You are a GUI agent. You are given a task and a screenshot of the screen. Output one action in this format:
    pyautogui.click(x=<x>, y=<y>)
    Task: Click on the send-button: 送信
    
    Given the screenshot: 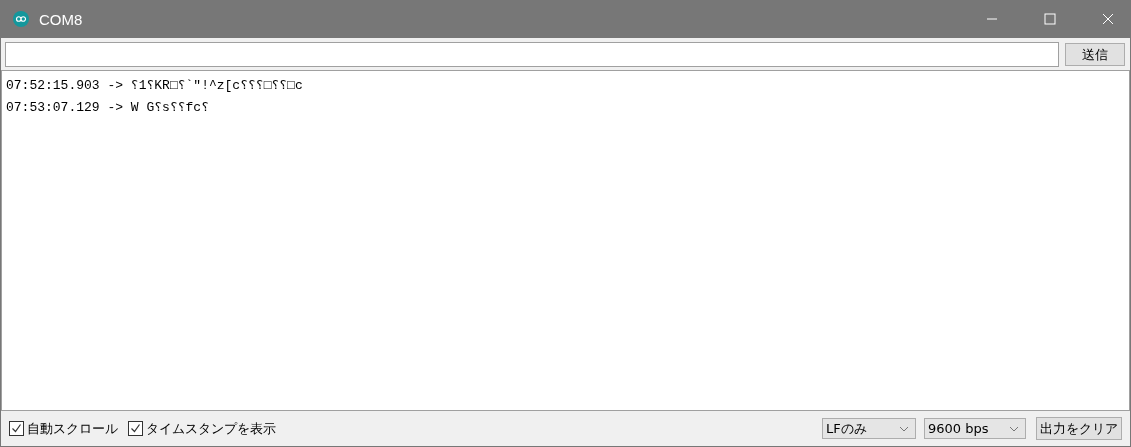 What is the action you would take?
    pyautogui.click(x=1095, y=54)
    